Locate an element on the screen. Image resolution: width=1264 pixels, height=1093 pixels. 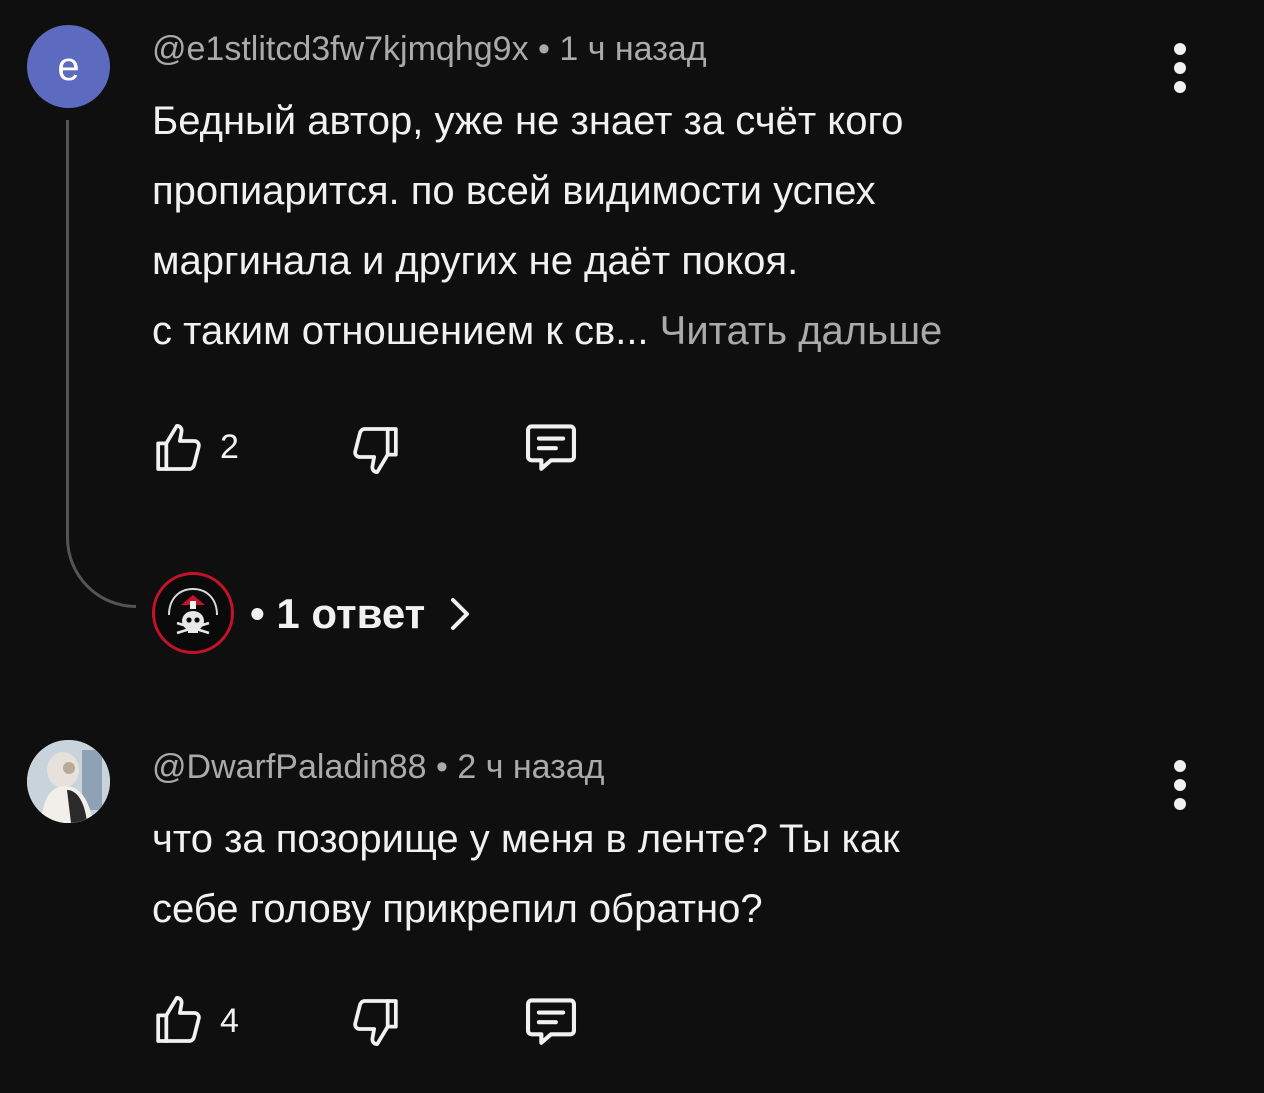
comment-line: маргинала и других не даёт покоя. is located at coordinates (475, 261).